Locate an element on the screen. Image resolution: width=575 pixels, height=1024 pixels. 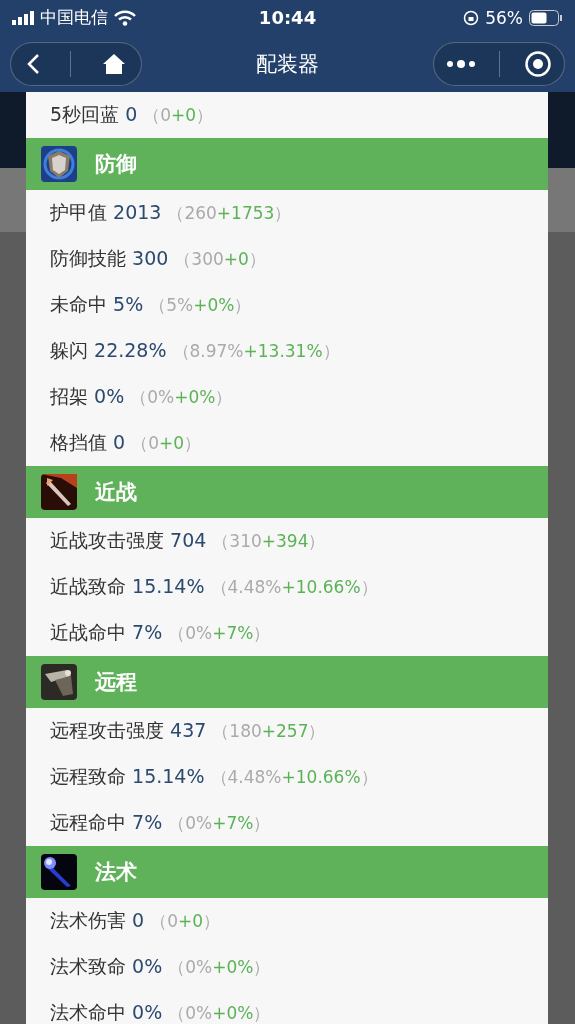
stat-line: 法术命中 0% （0%+0%） is located at coordinates (160, 1012).